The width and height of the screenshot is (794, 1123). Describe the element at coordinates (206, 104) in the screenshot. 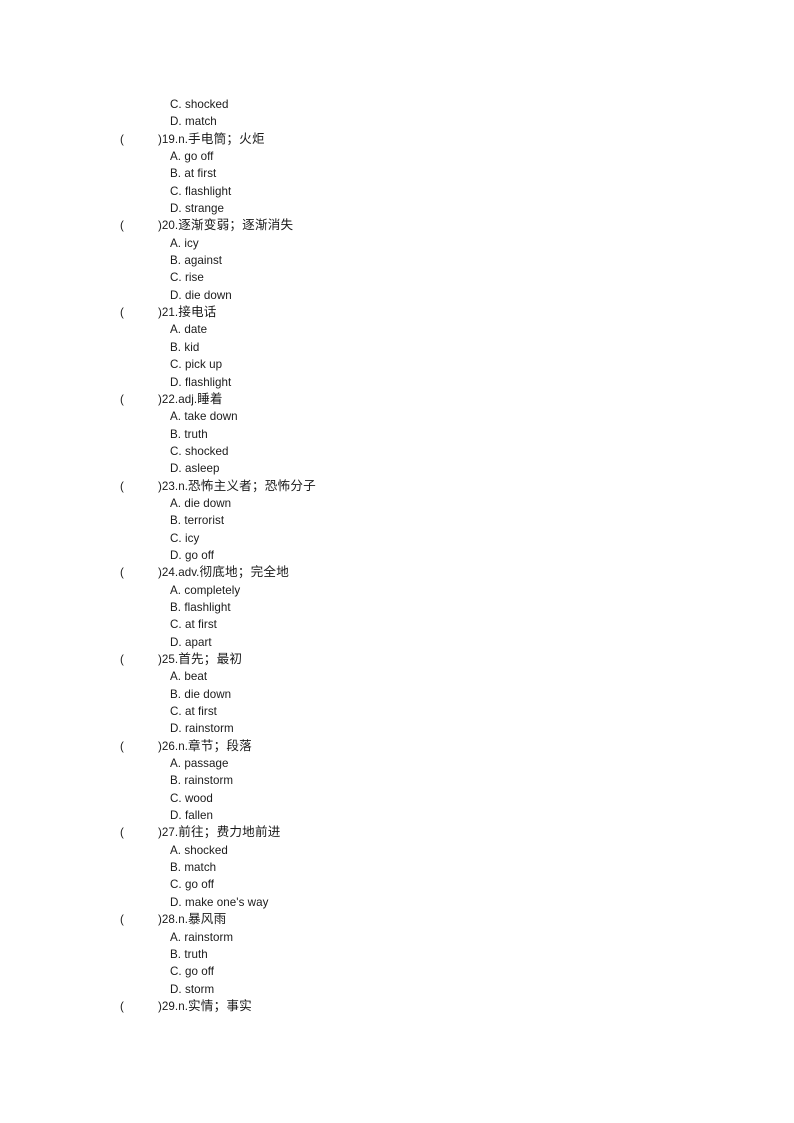

I see `option-text: shocked` at that location.